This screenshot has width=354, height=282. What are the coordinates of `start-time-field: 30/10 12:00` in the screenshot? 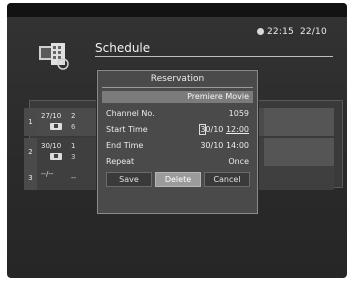 It's located at (224, 129).